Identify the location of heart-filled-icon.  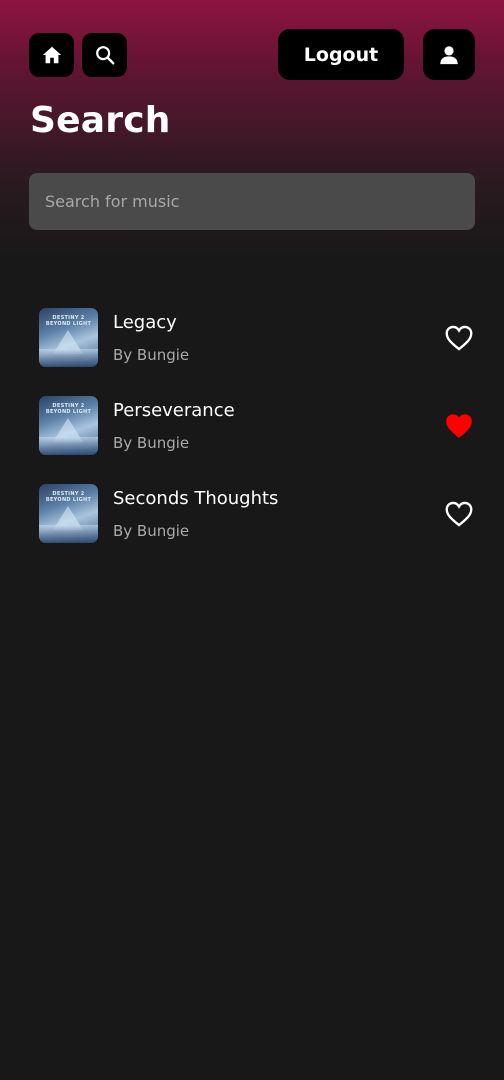
(459, 426).